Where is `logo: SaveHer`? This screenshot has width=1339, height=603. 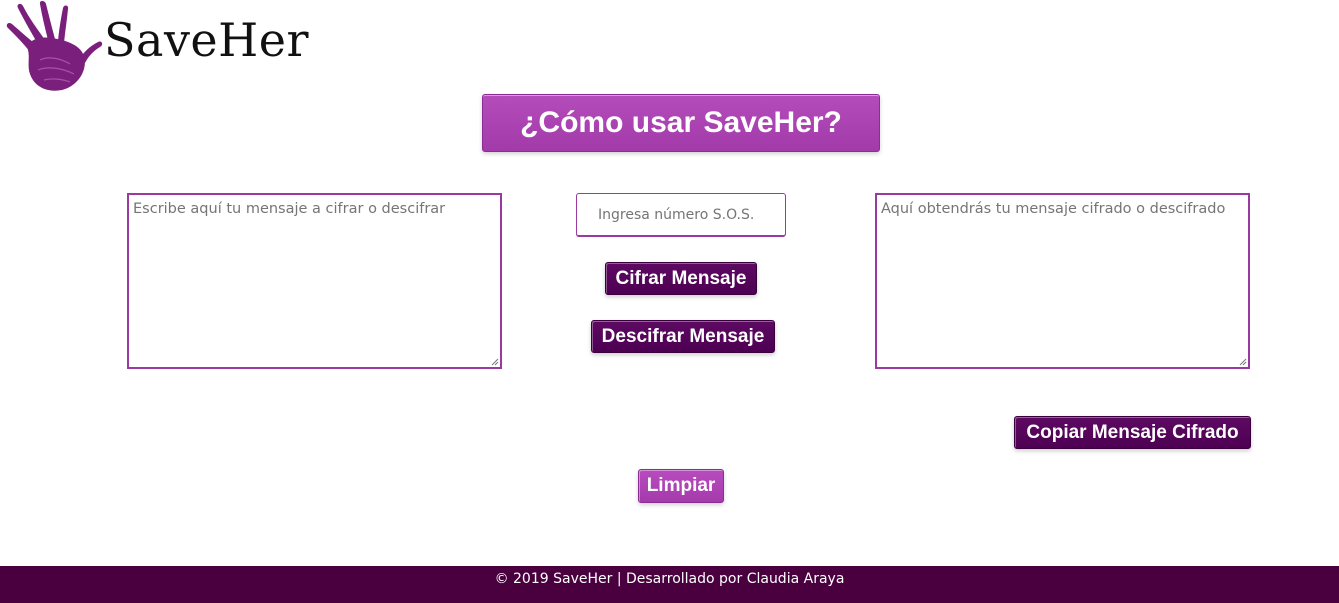 logo: SaveHer is located at coordinates (154, 46).